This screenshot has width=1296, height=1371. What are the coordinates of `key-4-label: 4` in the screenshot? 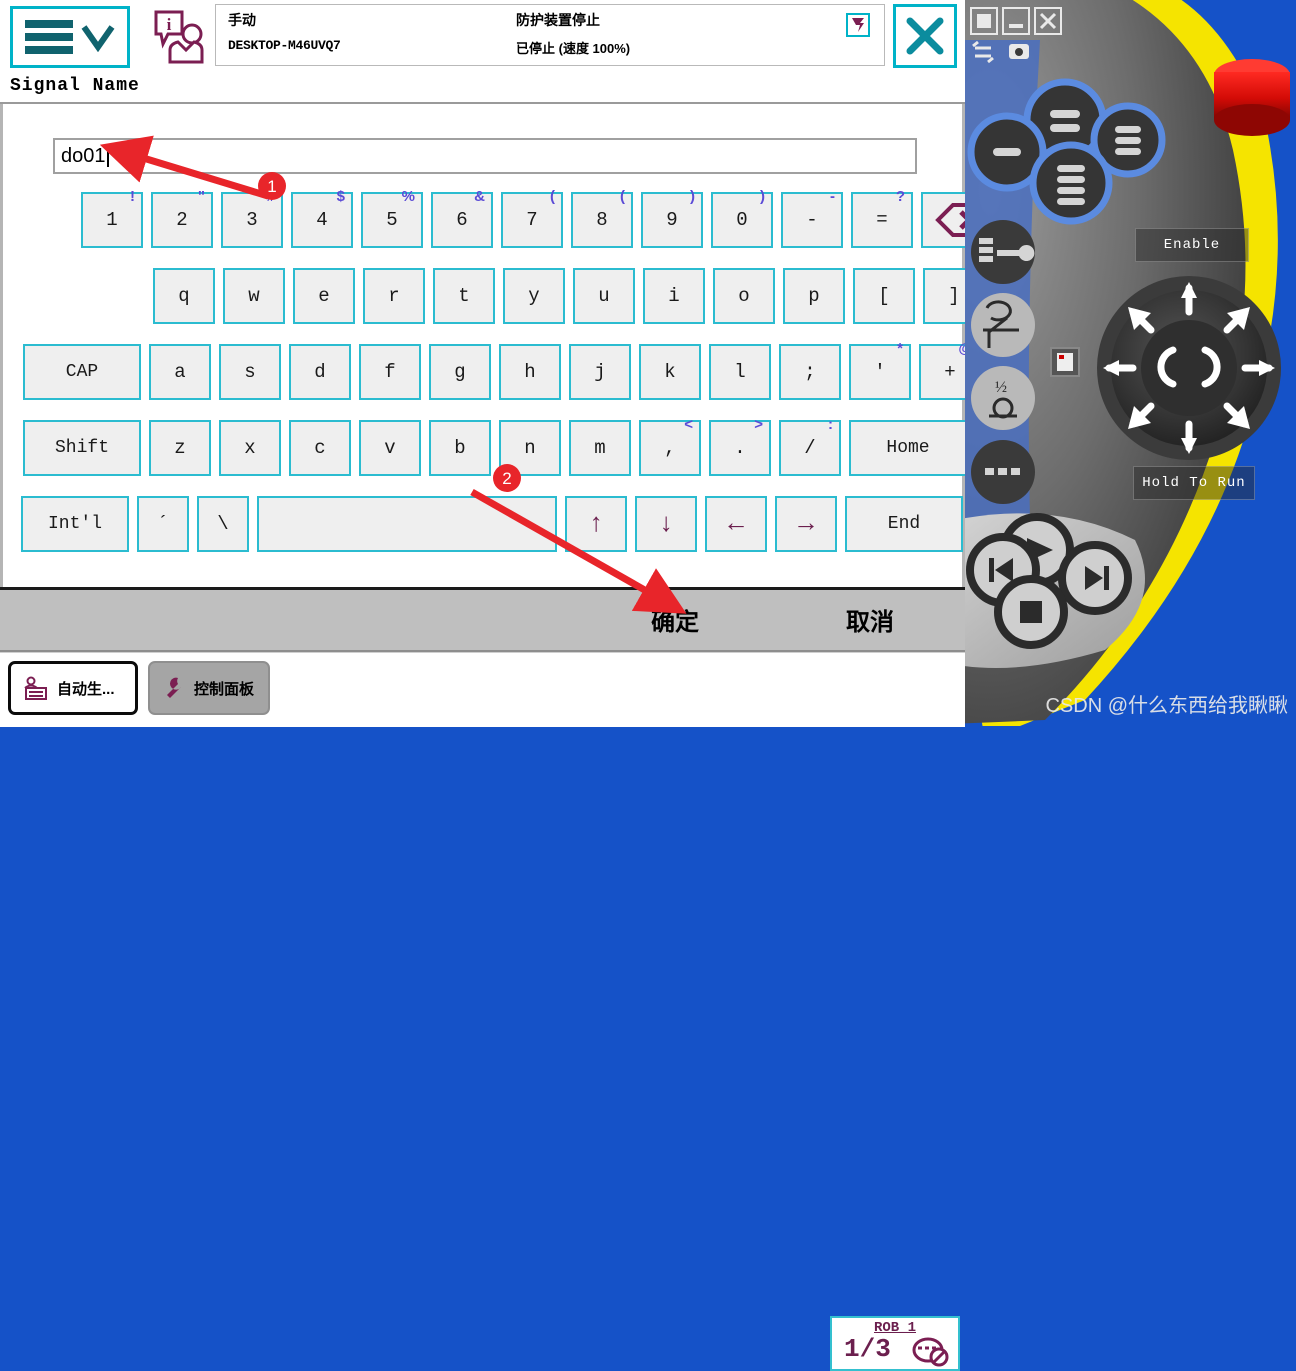 It's located at (322, 220).